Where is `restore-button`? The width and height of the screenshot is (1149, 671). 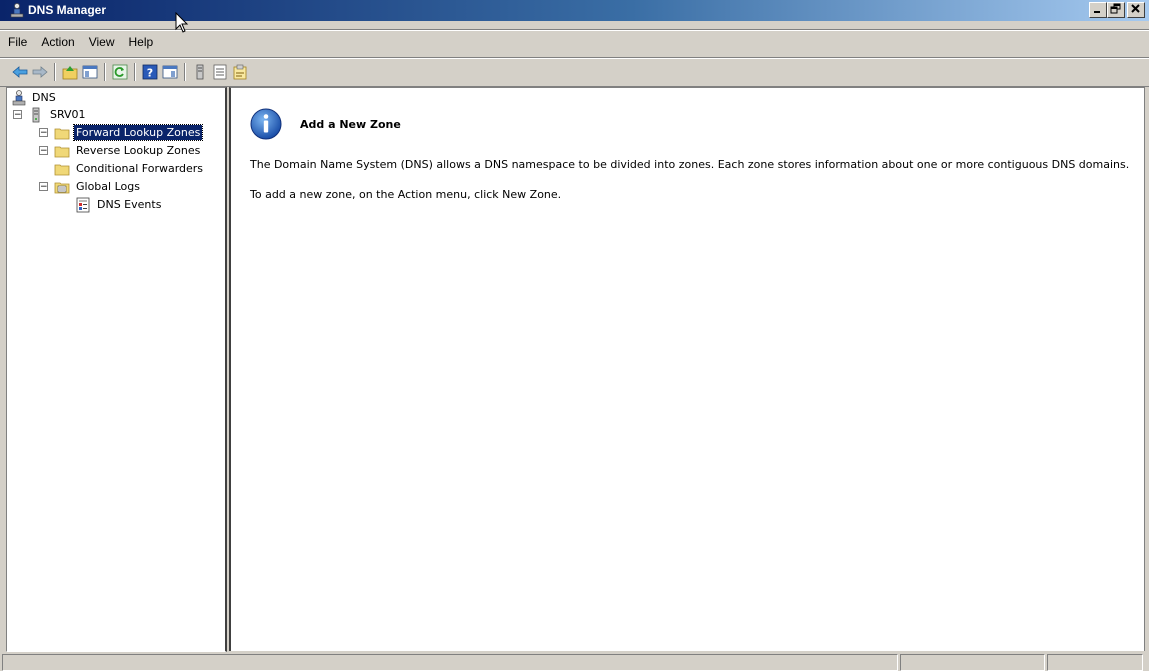 restore-button is located at coordinates (1116, 10).